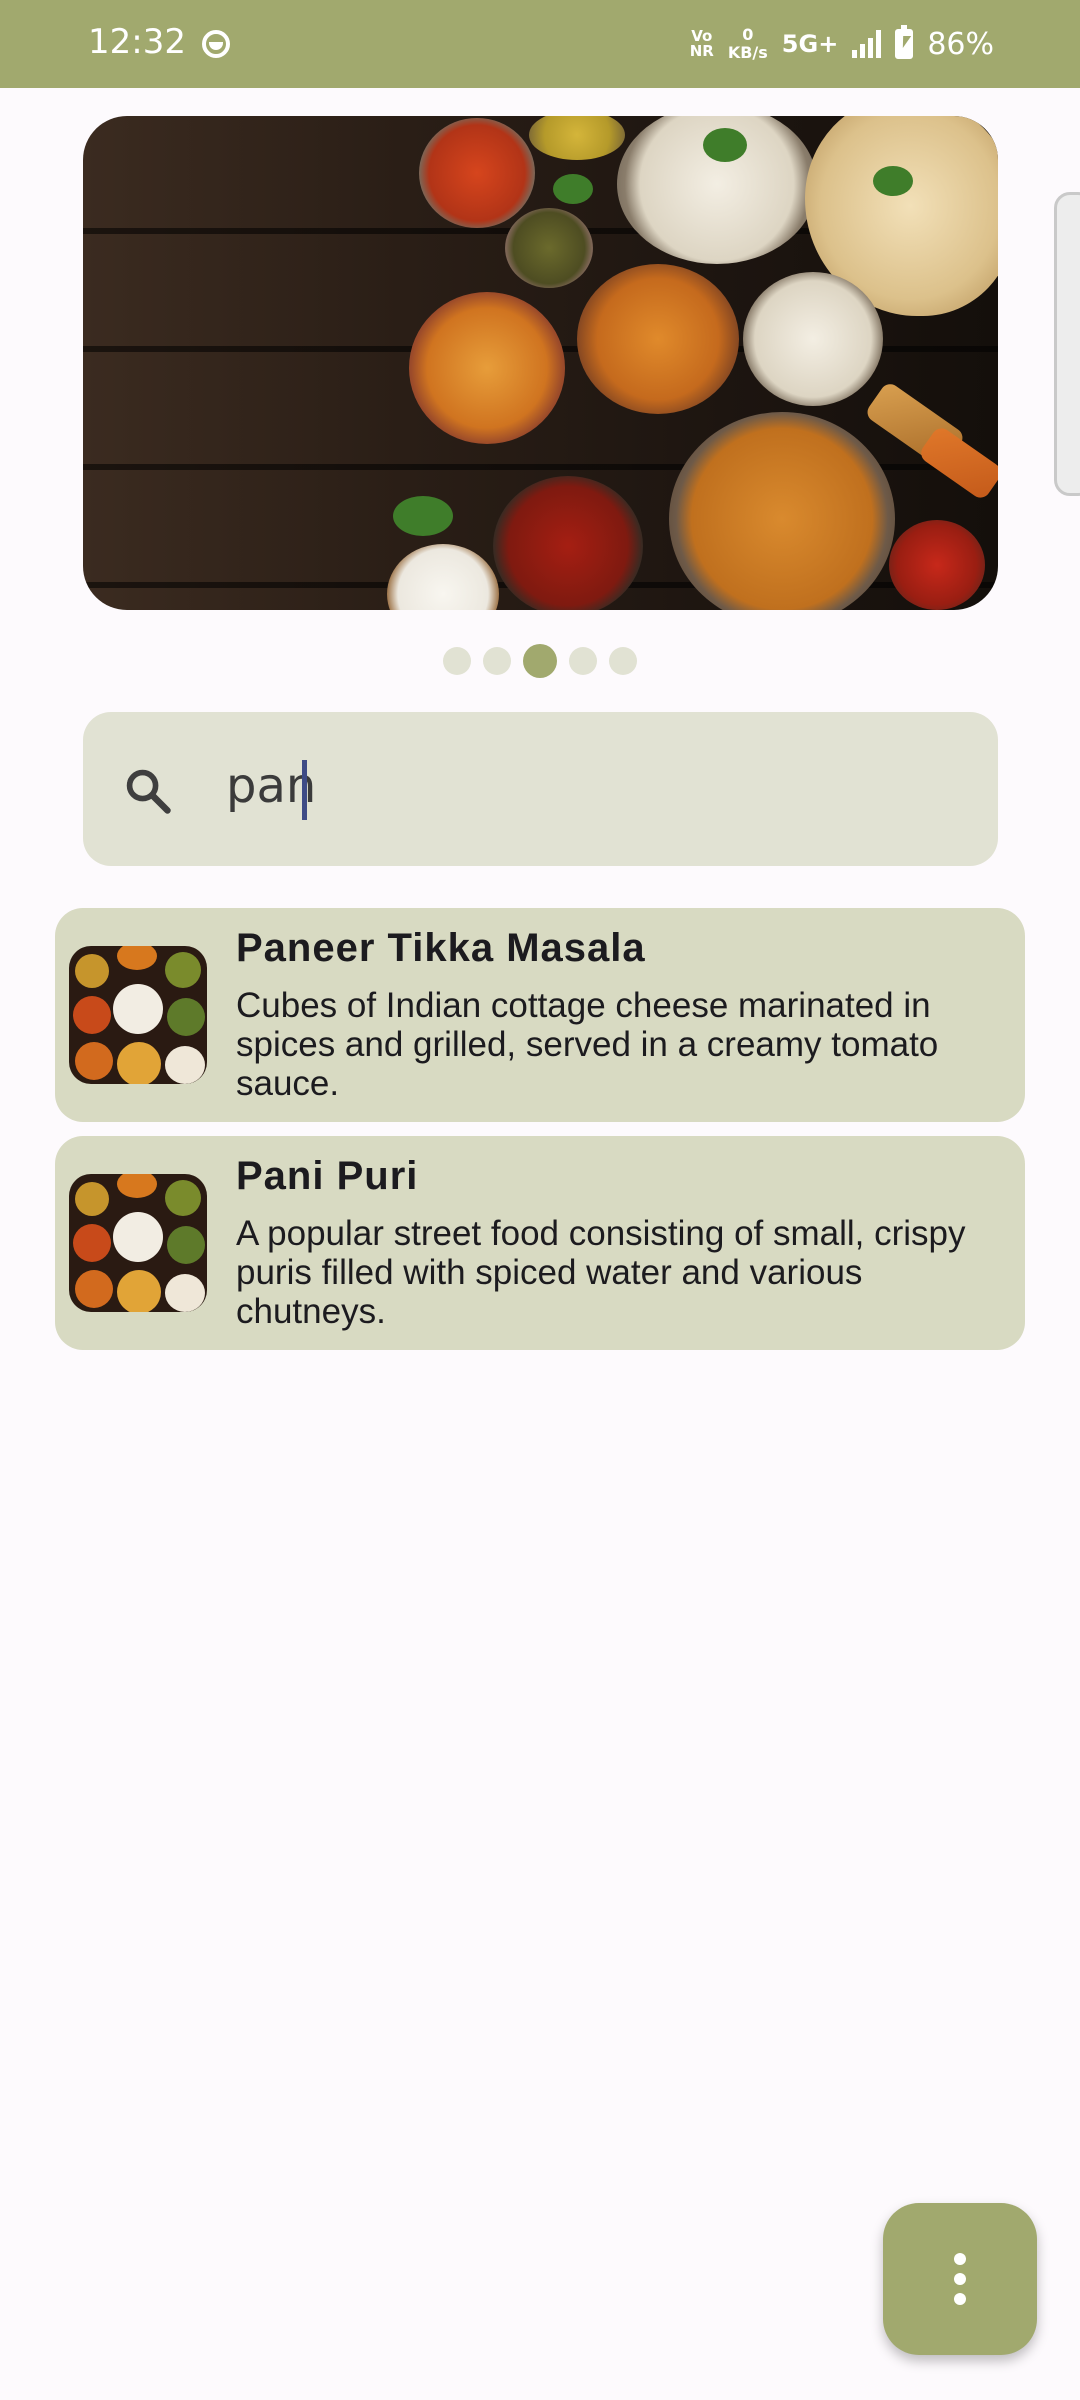 The image size is (1080, 2400). What do you see at coordinates (1067, 344) in the screenshot?
I see `side-panel-handle` at bounding box center [1067, 344].